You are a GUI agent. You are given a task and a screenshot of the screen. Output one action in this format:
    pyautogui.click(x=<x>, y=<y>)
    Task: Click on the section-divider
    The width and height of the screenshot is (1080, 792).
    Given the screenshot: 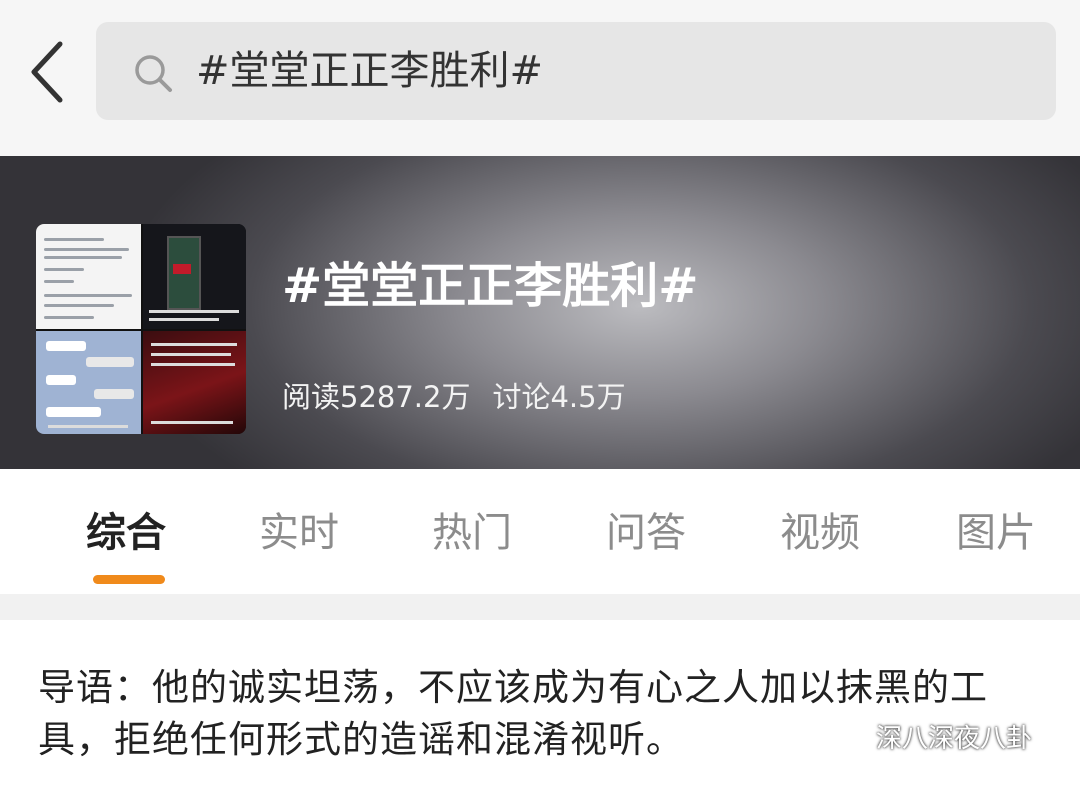 What is the action you would take?
    pyautogui.click(x=540, y=607)
    